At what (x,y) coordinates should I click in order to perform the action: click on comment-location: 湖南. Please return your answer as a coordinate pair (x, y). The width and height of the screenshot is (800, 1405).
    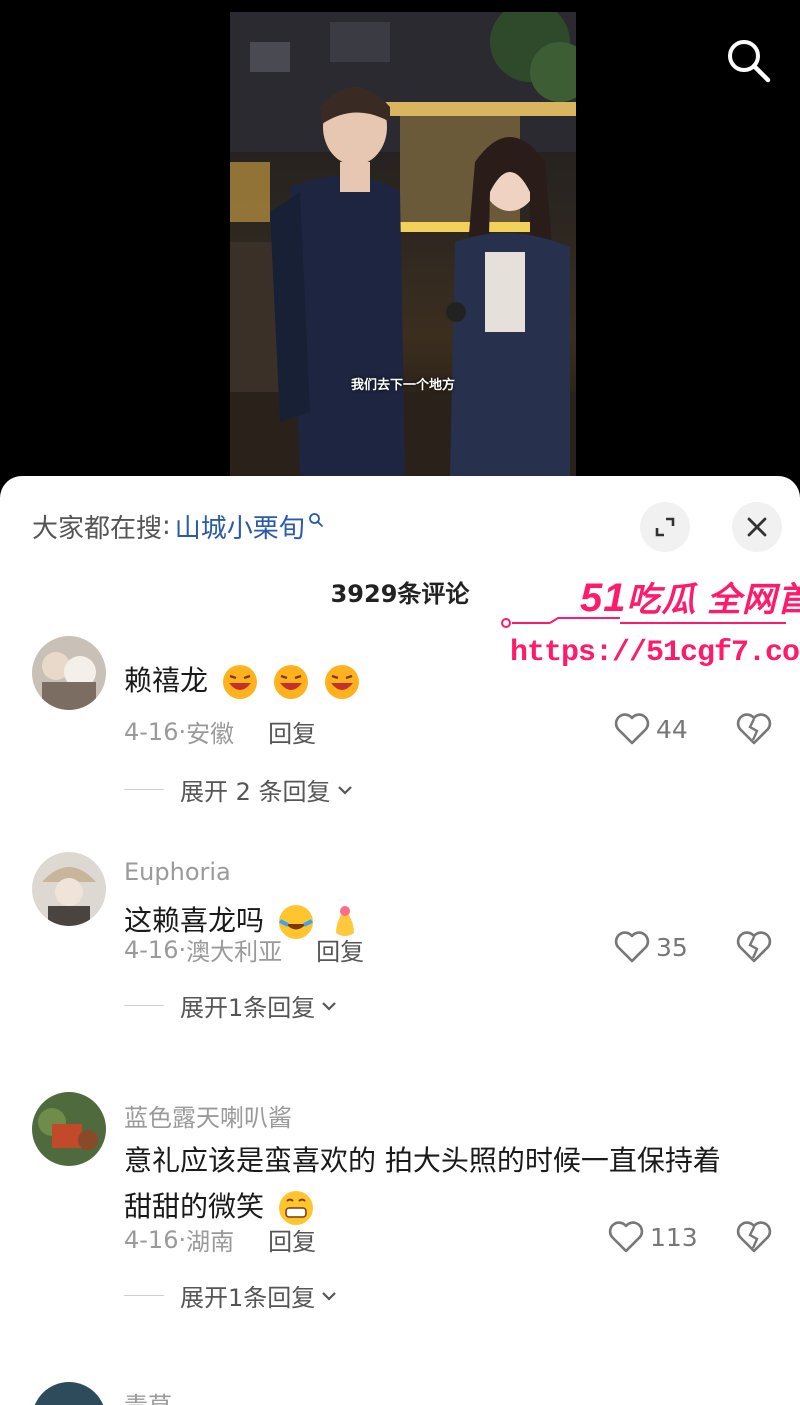
    Looking at the image, I should click on (210, 1242).